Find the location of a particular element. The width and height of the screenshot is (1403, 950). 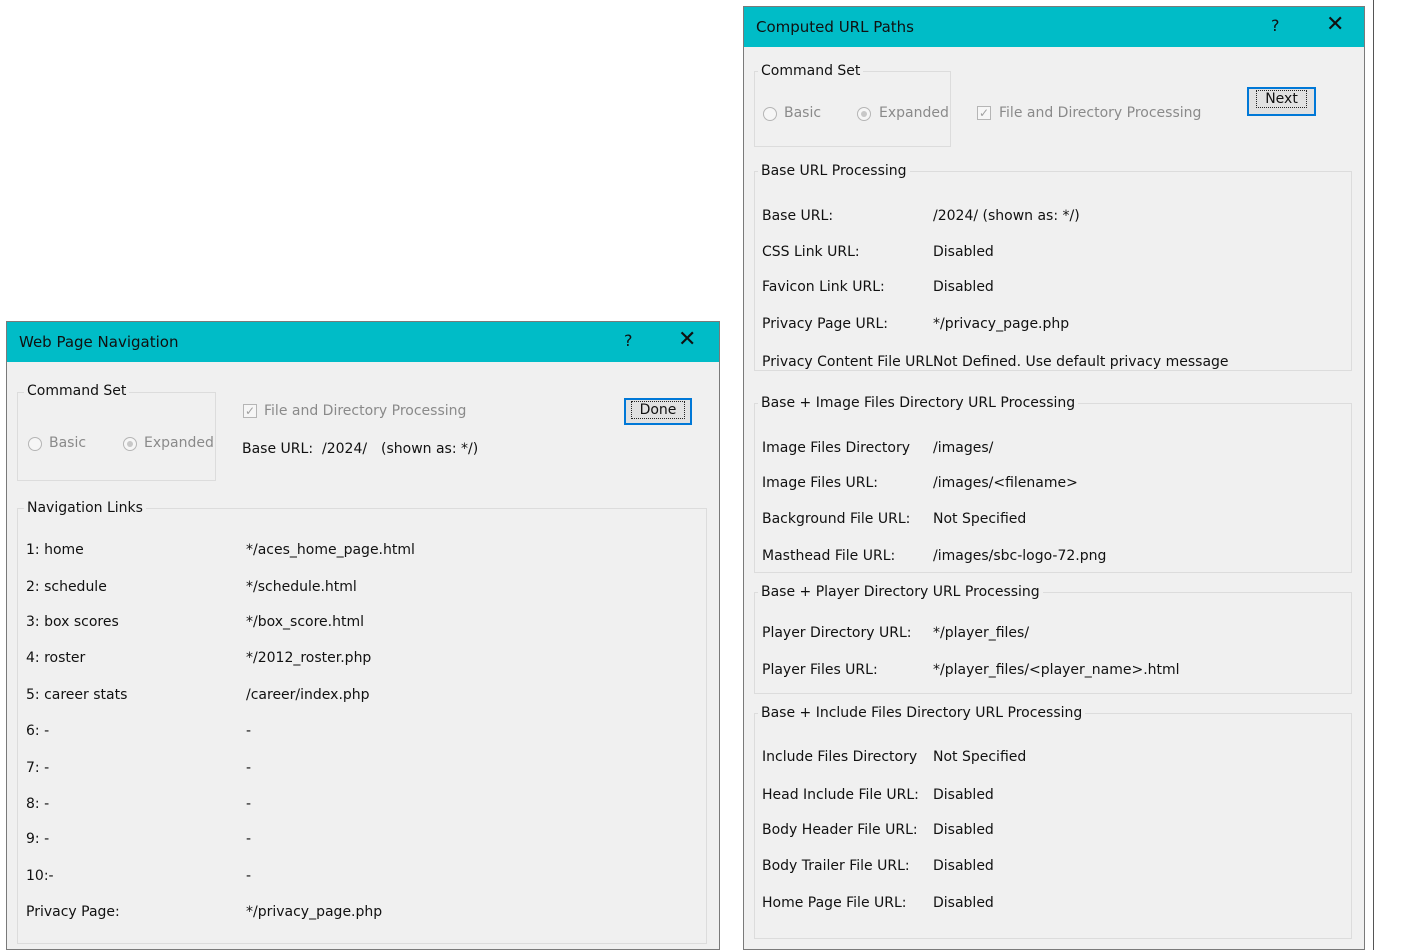

base-url-row-key: Privacy Page URL: is located at coordinates (825, 324).